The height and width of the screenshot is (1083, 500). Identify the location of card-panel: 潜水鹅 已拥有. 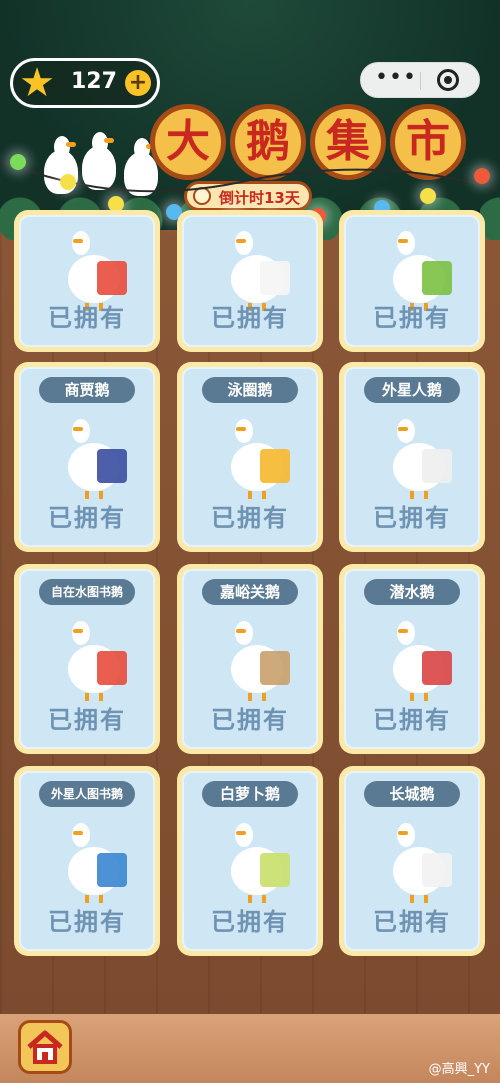
(412, 659).